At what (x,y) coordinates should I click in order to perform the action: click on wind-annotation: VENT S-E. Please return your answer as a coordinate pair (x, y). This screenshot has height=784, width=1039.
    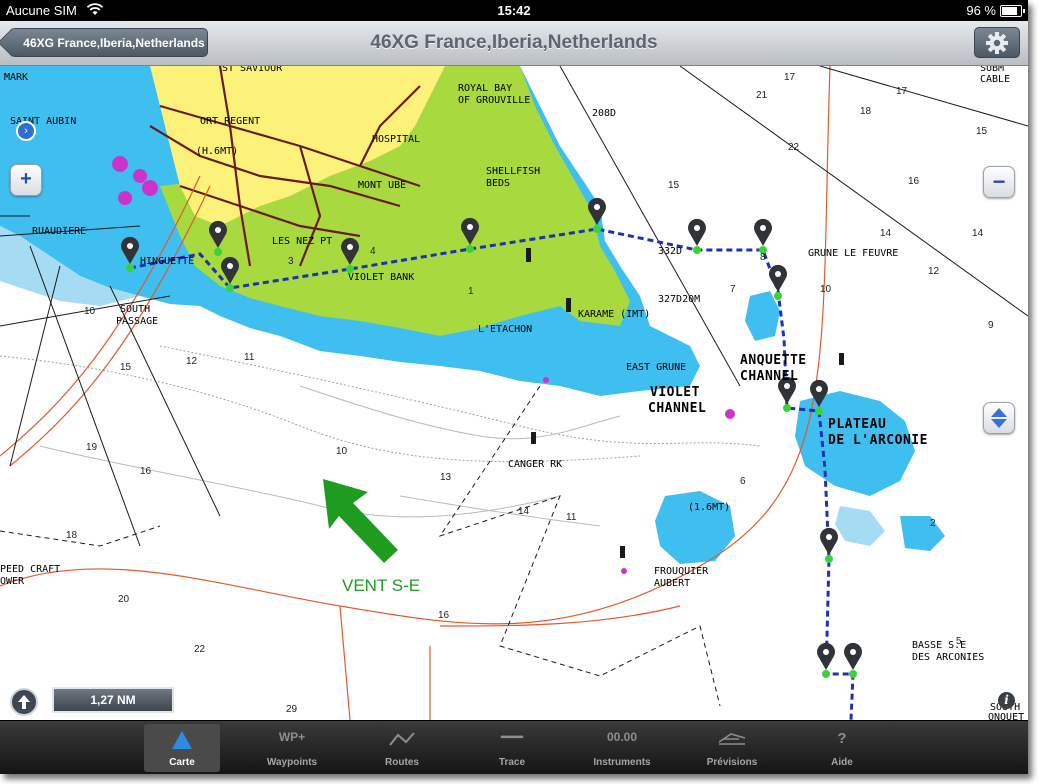
    Looking at the image, I should click on (381, 585).